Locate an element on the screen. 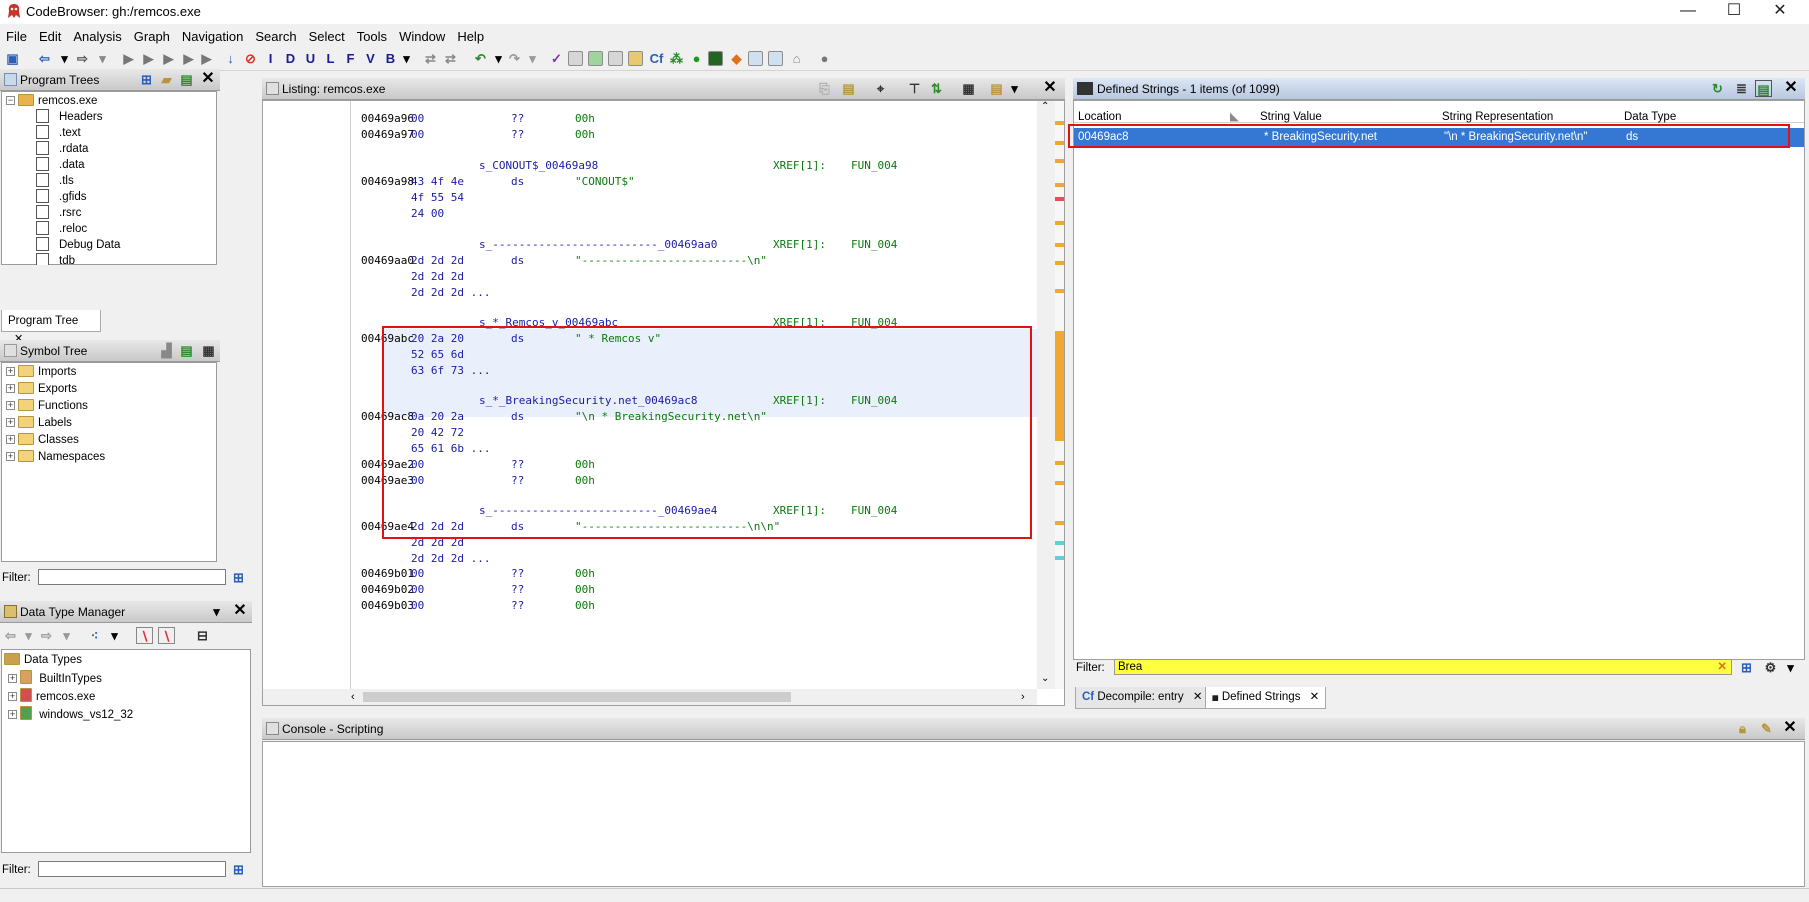  symbol-imports: + Imports is located at coordinates (41, 372).